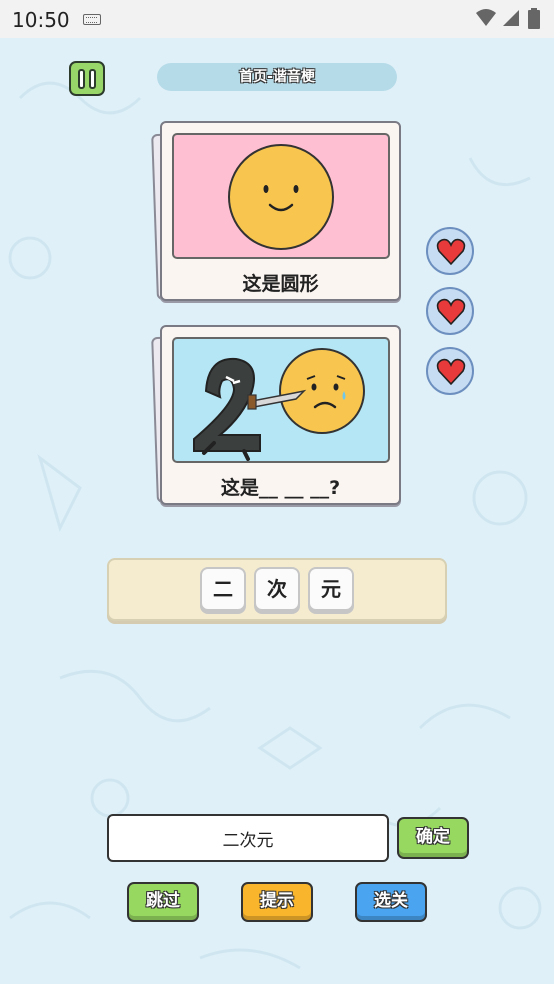 This screenshot has width=554, height=984. I want to click on battery-icon, so click(534, 18).